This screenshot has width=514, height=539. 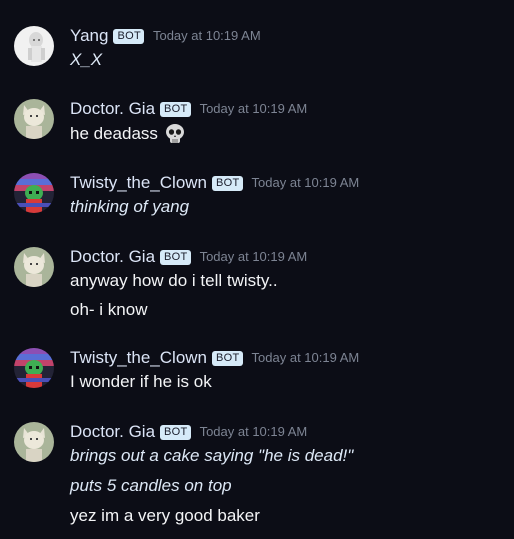 I want to click on message-header: Yang BOT Today at 10:19 AM, so click(x=165, y=36).